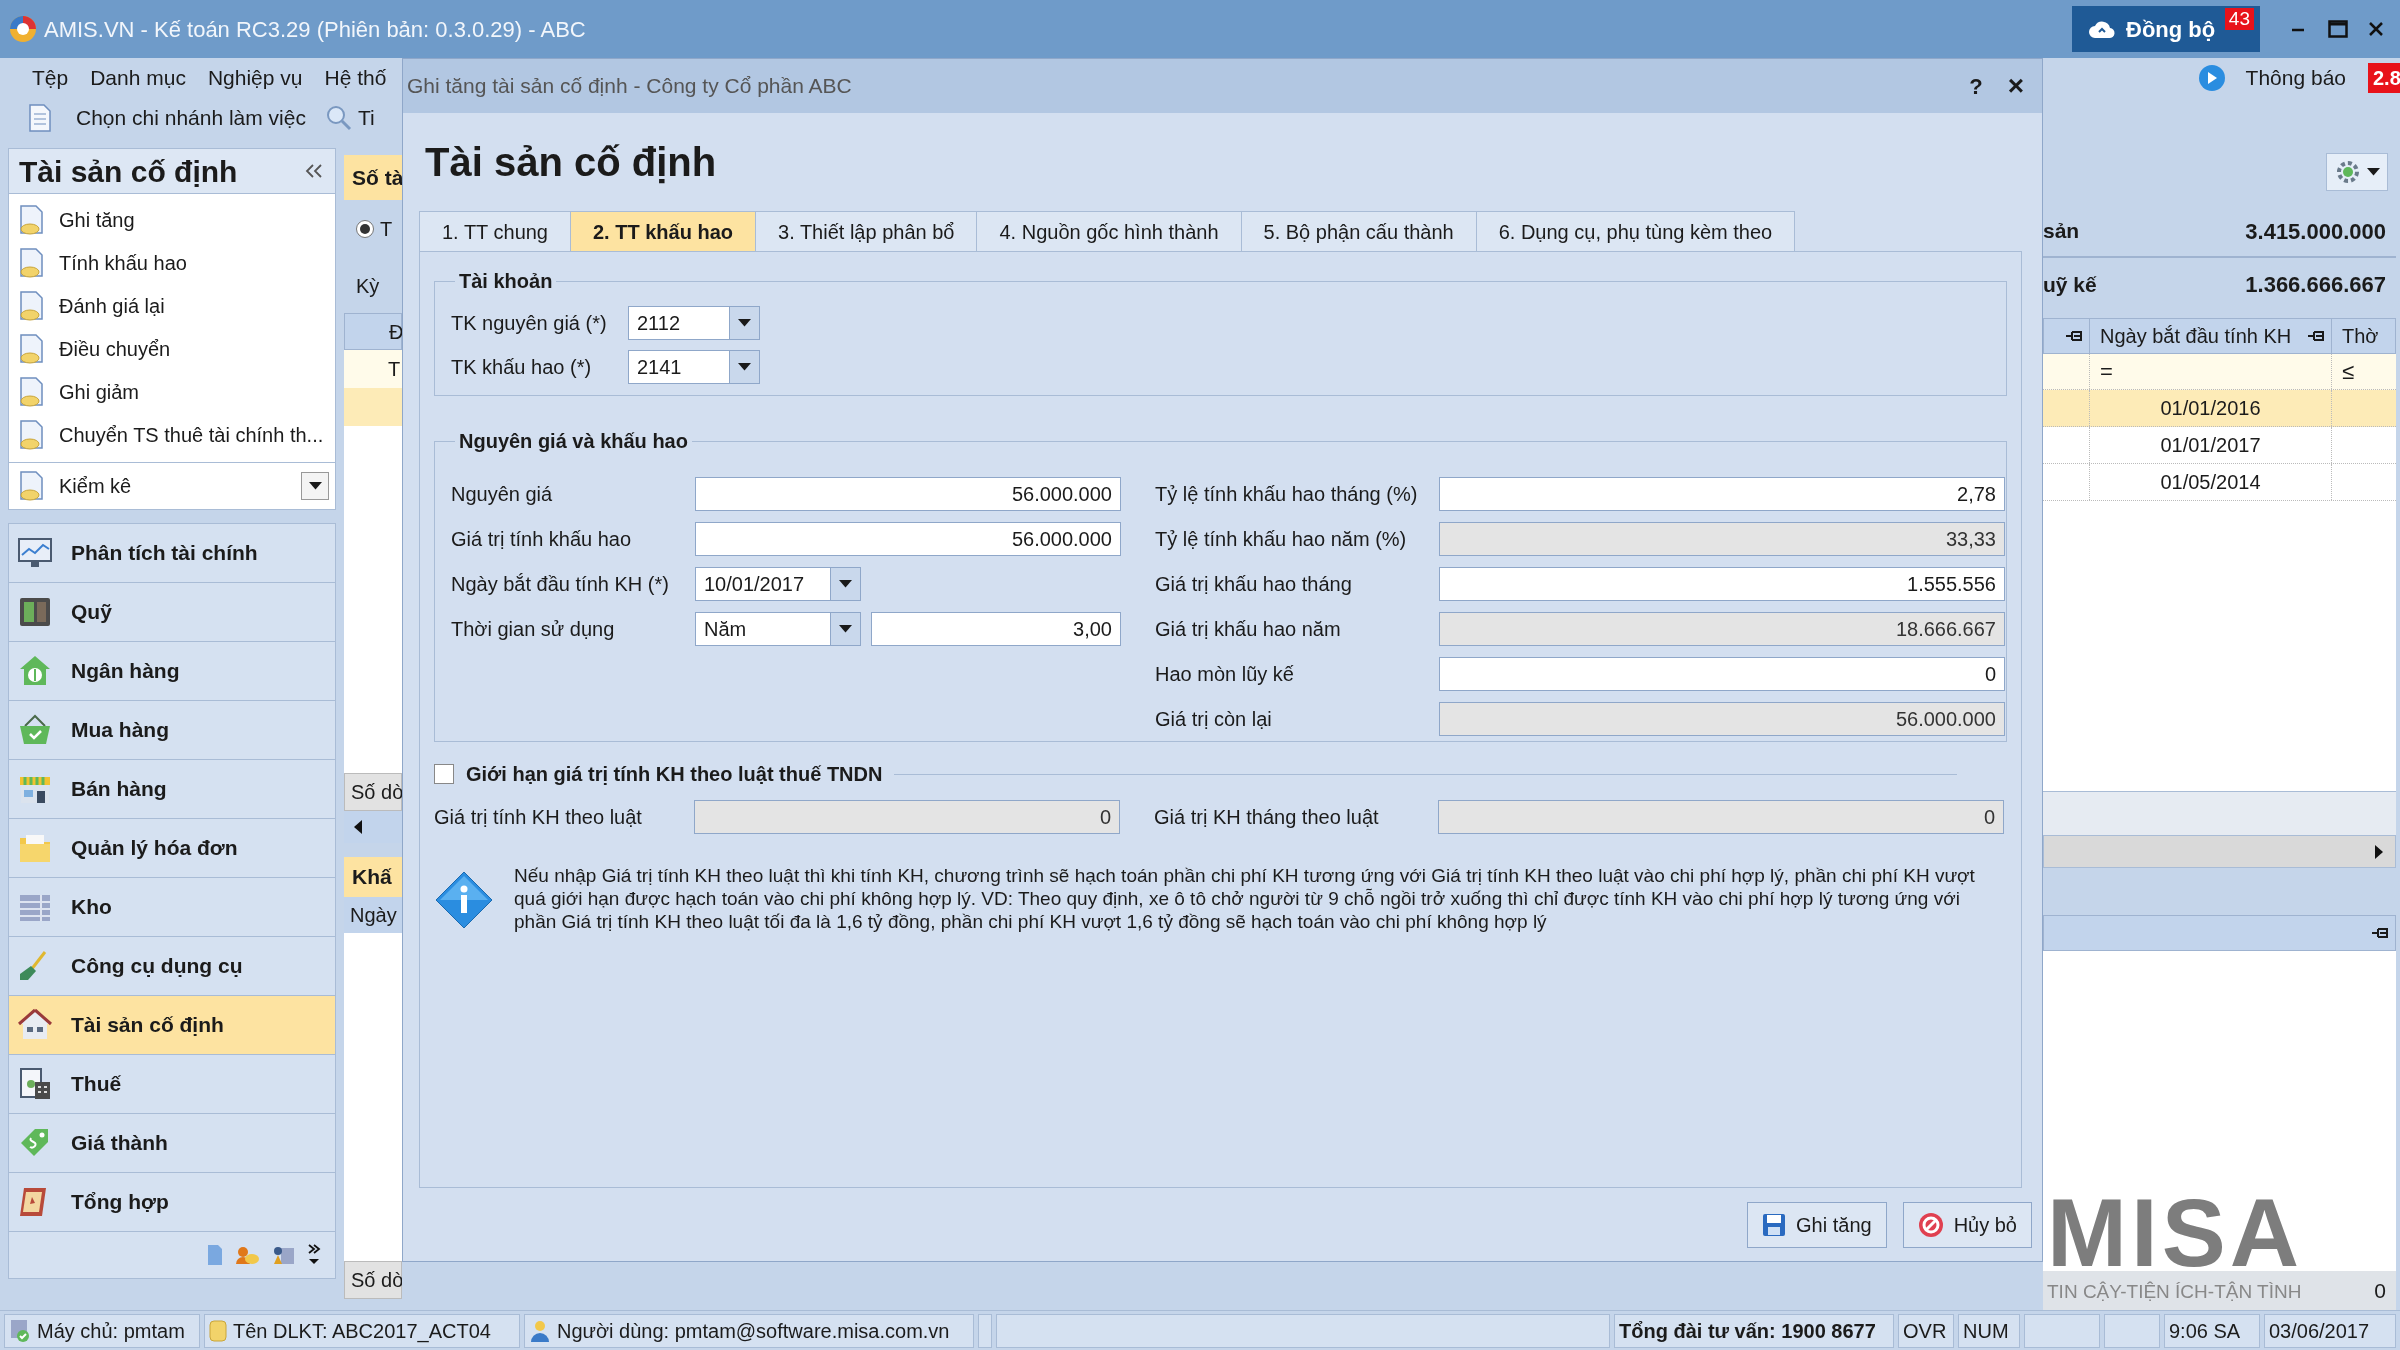  I want to click on tab: 1. TT chung, so click(495, 231).